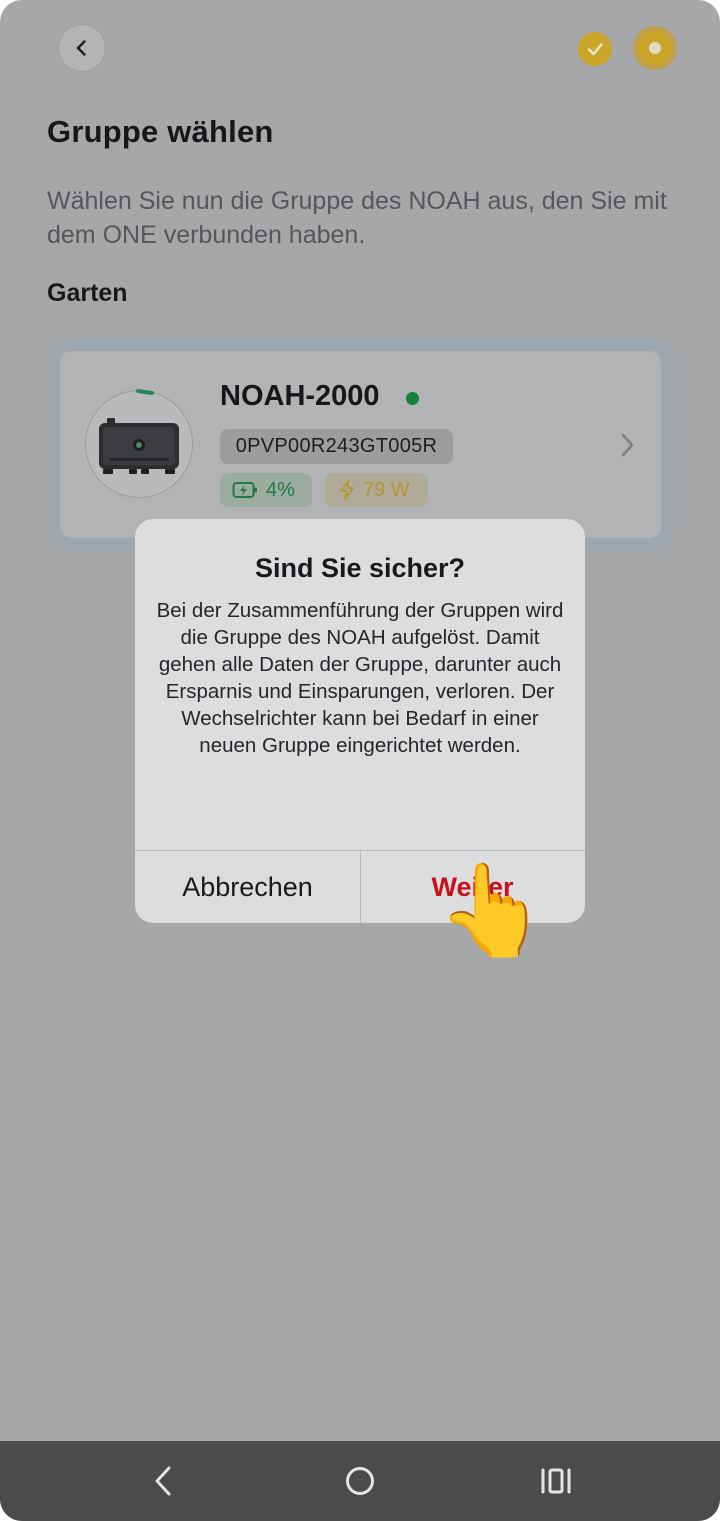 The width and height of the screenshot is (720, 1521). I want to click on chevron-right-icon, so click(627, 445).